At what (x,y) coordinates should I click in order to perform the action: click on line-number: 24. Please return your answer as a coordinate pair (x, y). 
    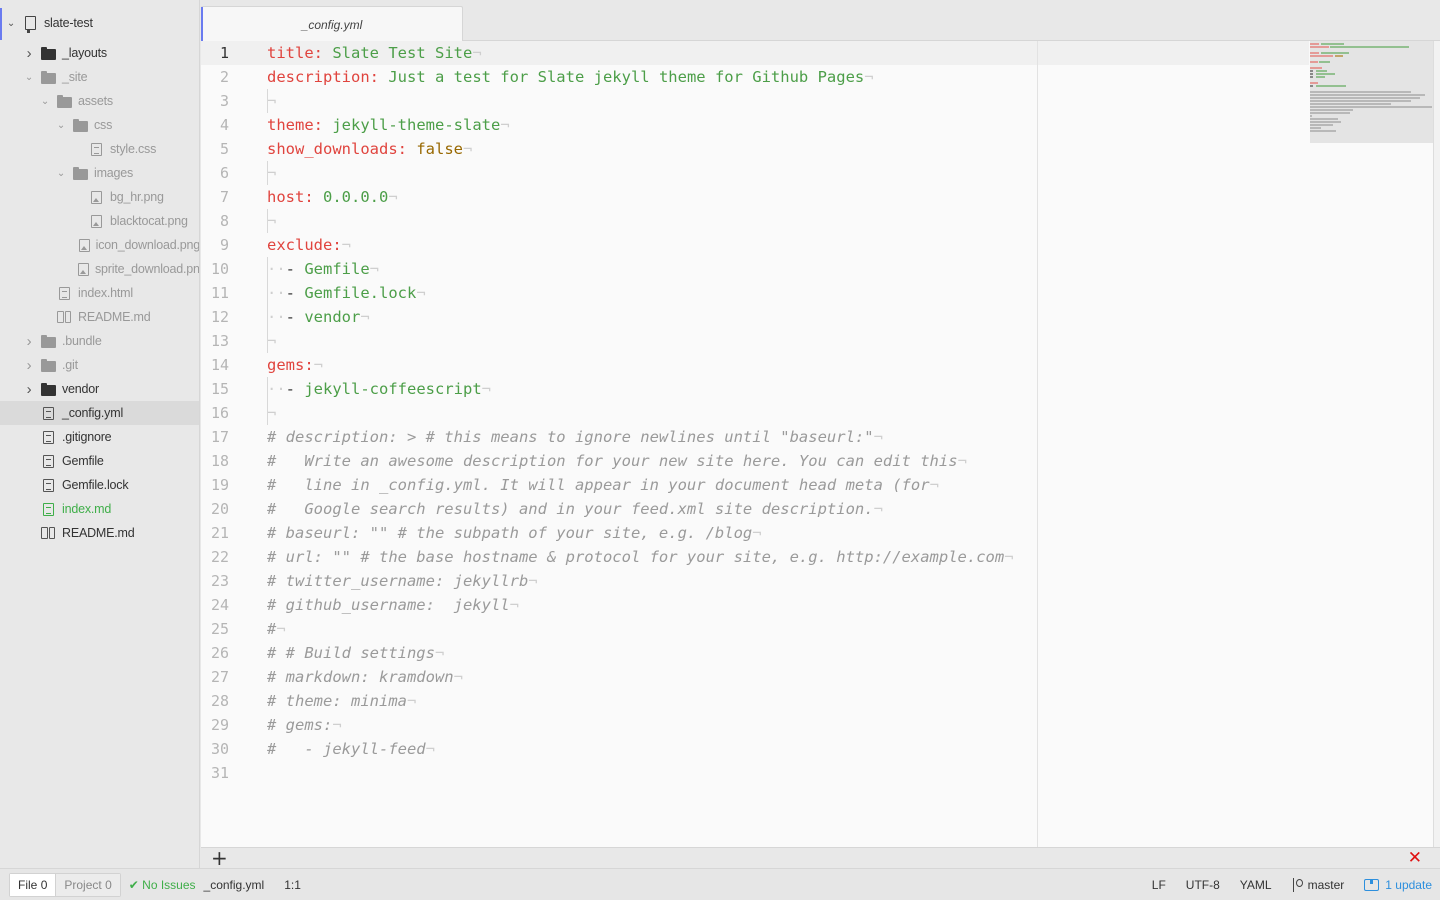
    Looking at the image, I should click on (215, 605).